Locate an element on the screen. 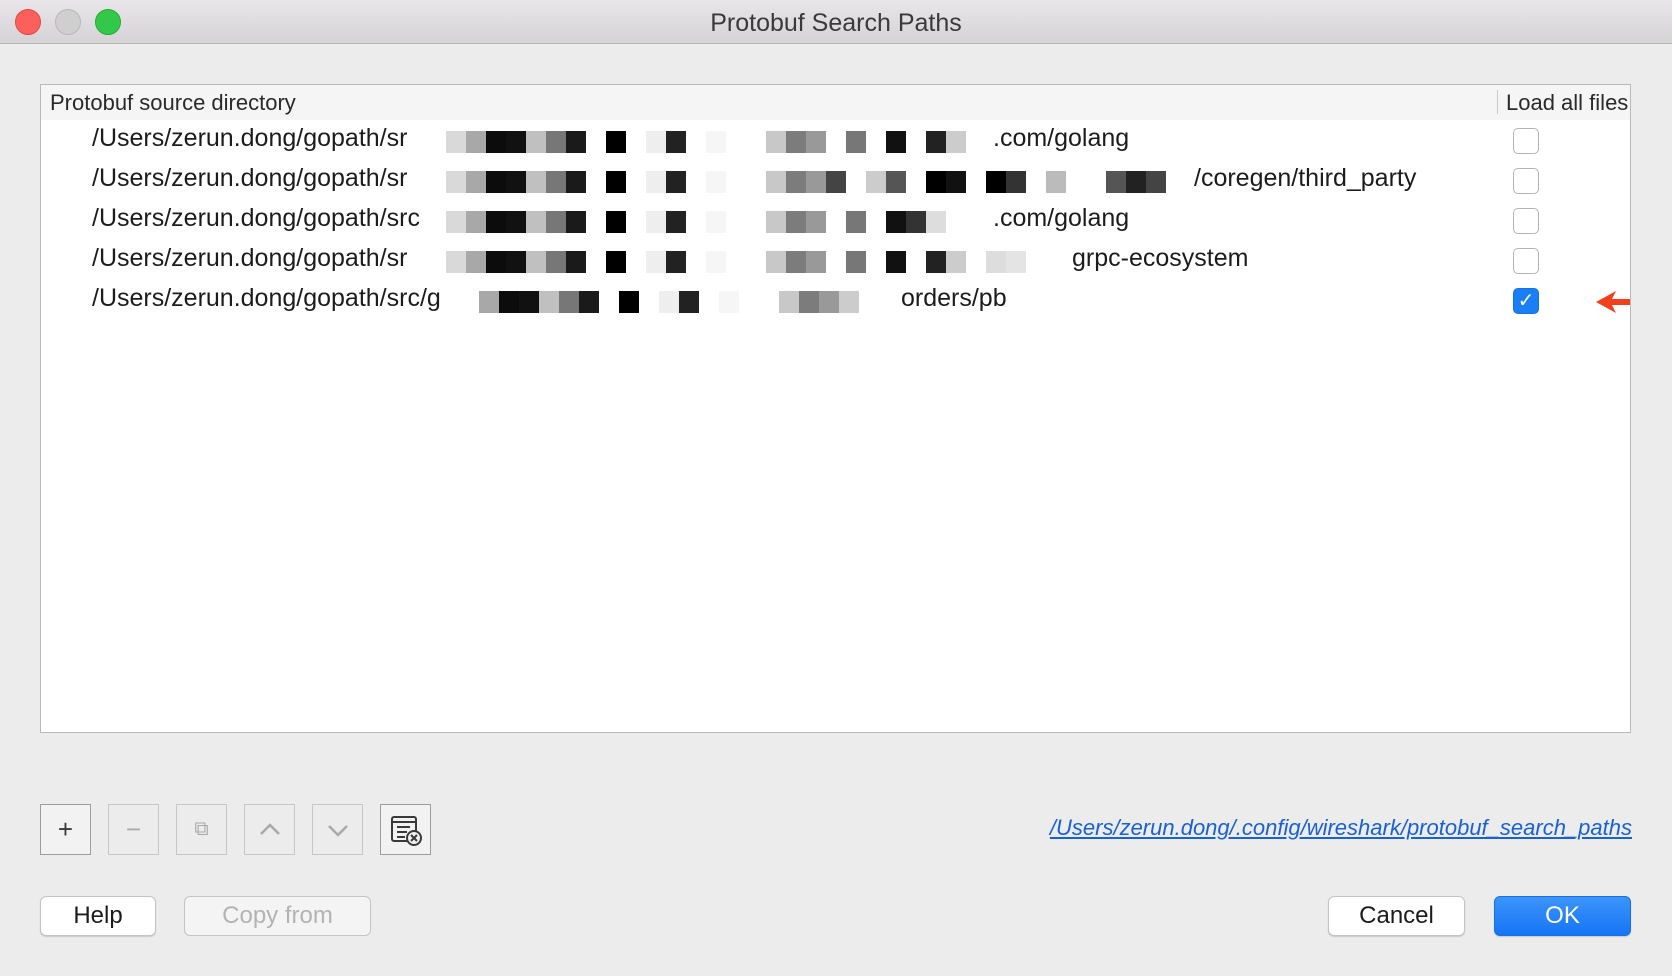 The width and height of the screenshot is (1672, 976). copy-from-button: Copy from is located at coordinates (277, 916).